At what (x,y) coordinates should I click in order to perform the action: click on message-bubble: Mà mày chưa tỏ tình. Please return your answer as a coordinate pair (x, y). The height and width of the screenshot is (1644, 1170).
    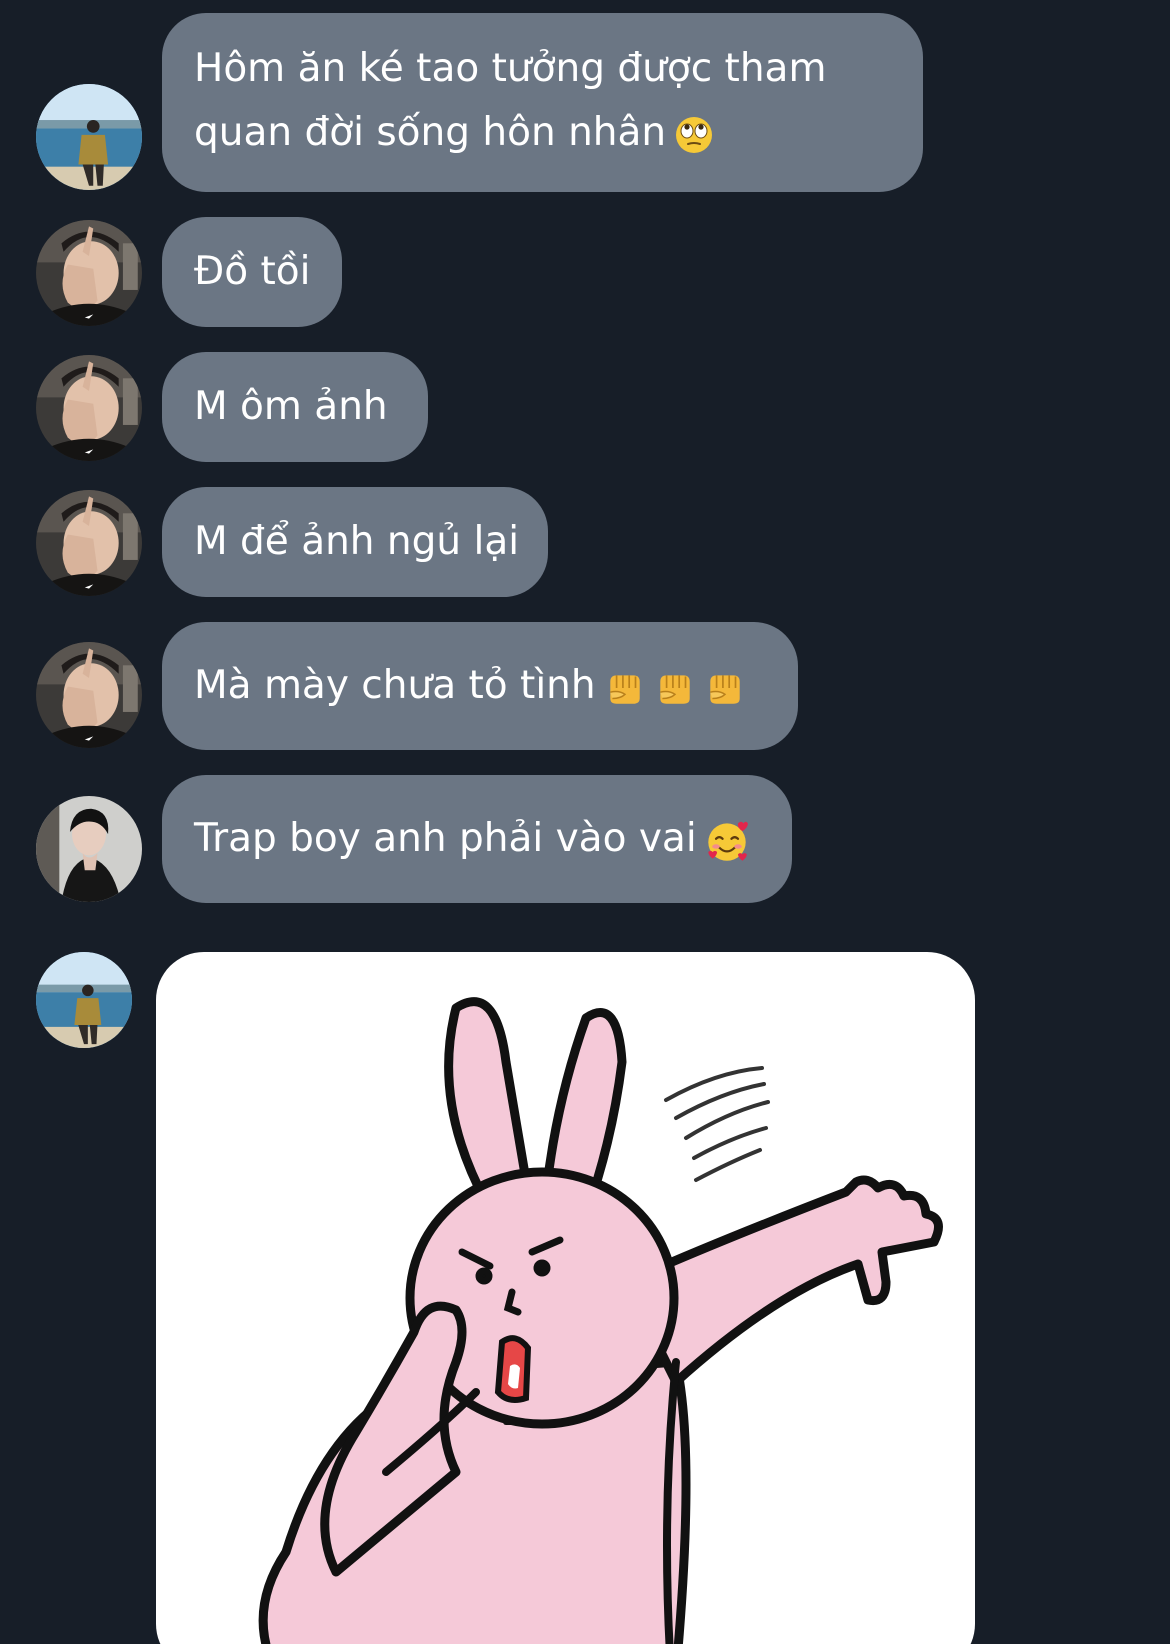
    Looking at the image, I should click on (480, 686).